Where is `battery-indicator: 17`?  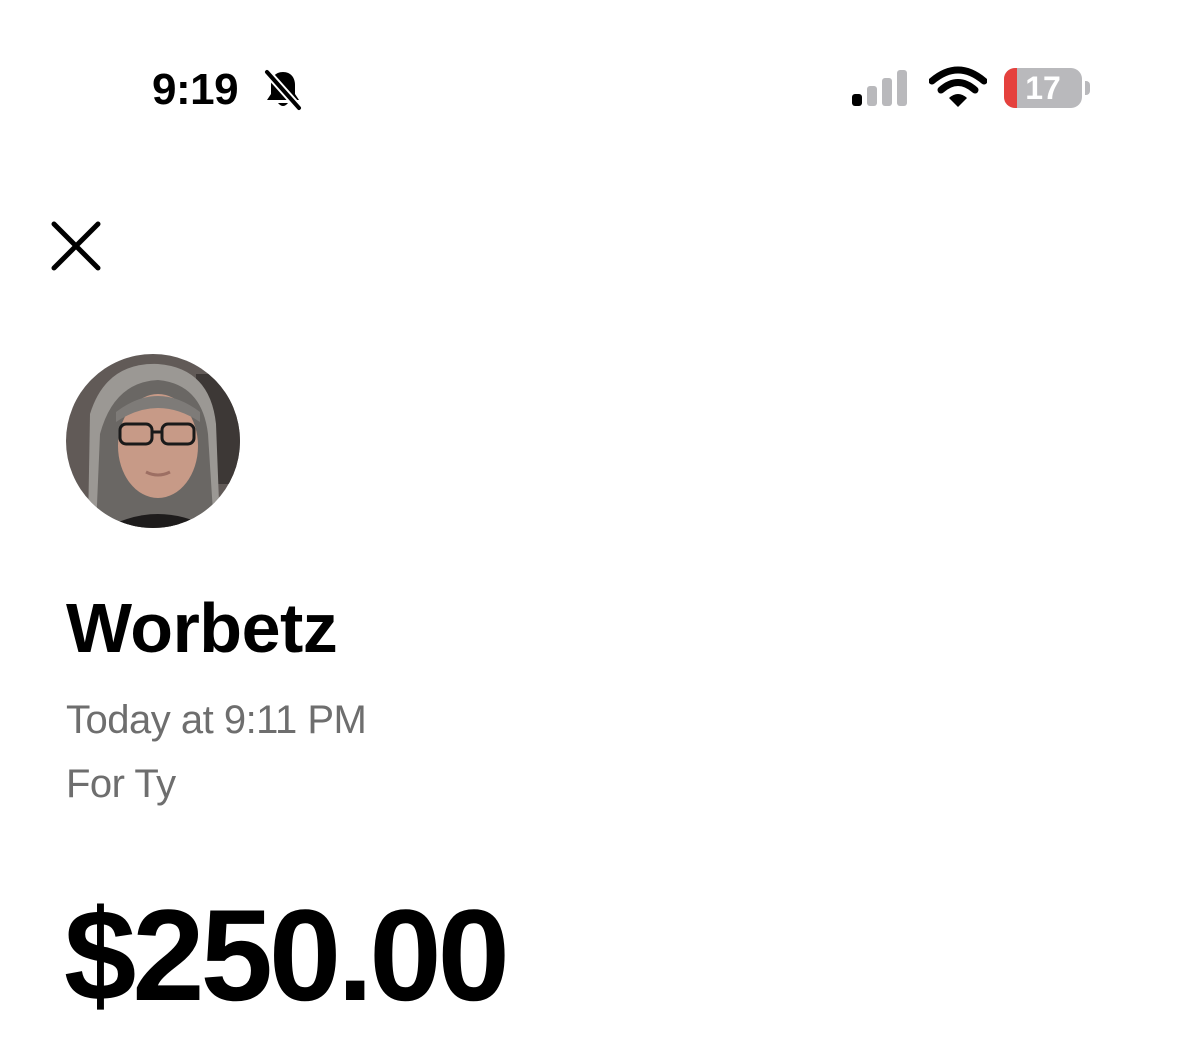 battery-indicator: 17 is located at coordinates (1047, 89).